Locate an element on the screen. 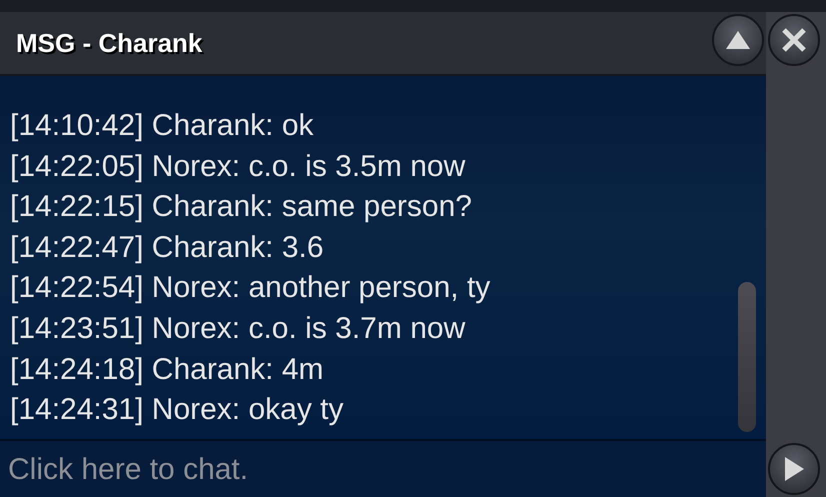  chat-message: [14:22:05] Norex: c.o. is 3.5m now is located at coordinates (238, 166).